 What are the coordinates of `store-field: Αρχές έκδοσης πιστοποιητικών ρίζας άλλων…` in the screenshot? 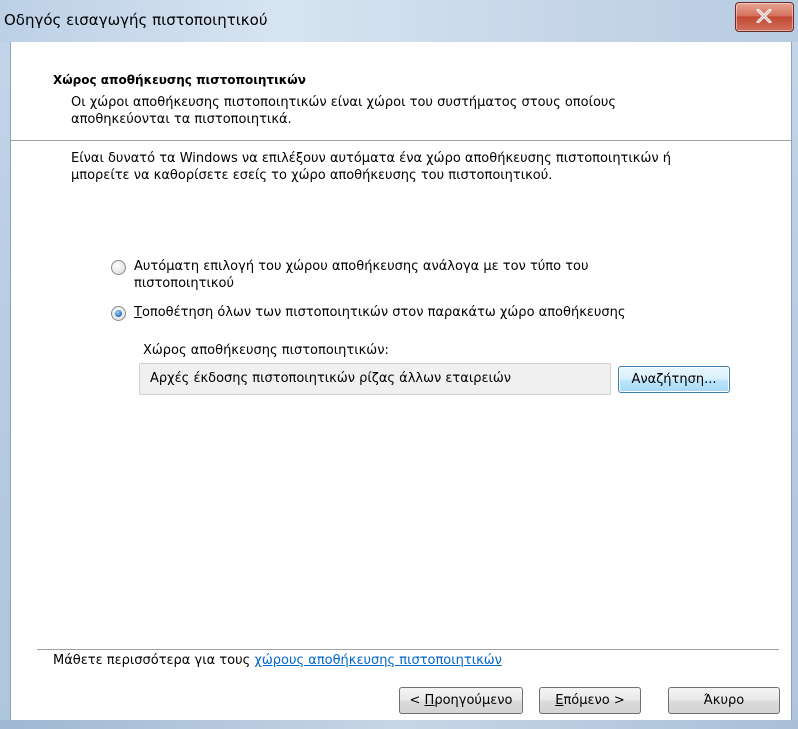 It's located at (375, 379).